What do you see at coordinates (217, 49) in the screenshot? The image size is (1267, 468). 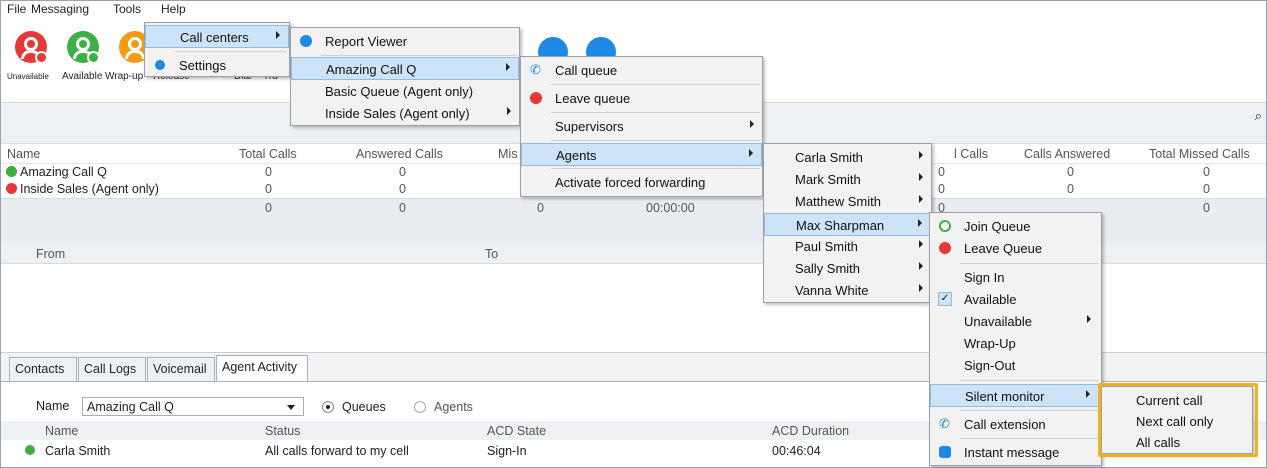 I see `tools-menu: Call centers Settings` at bounding box center [217, 49].